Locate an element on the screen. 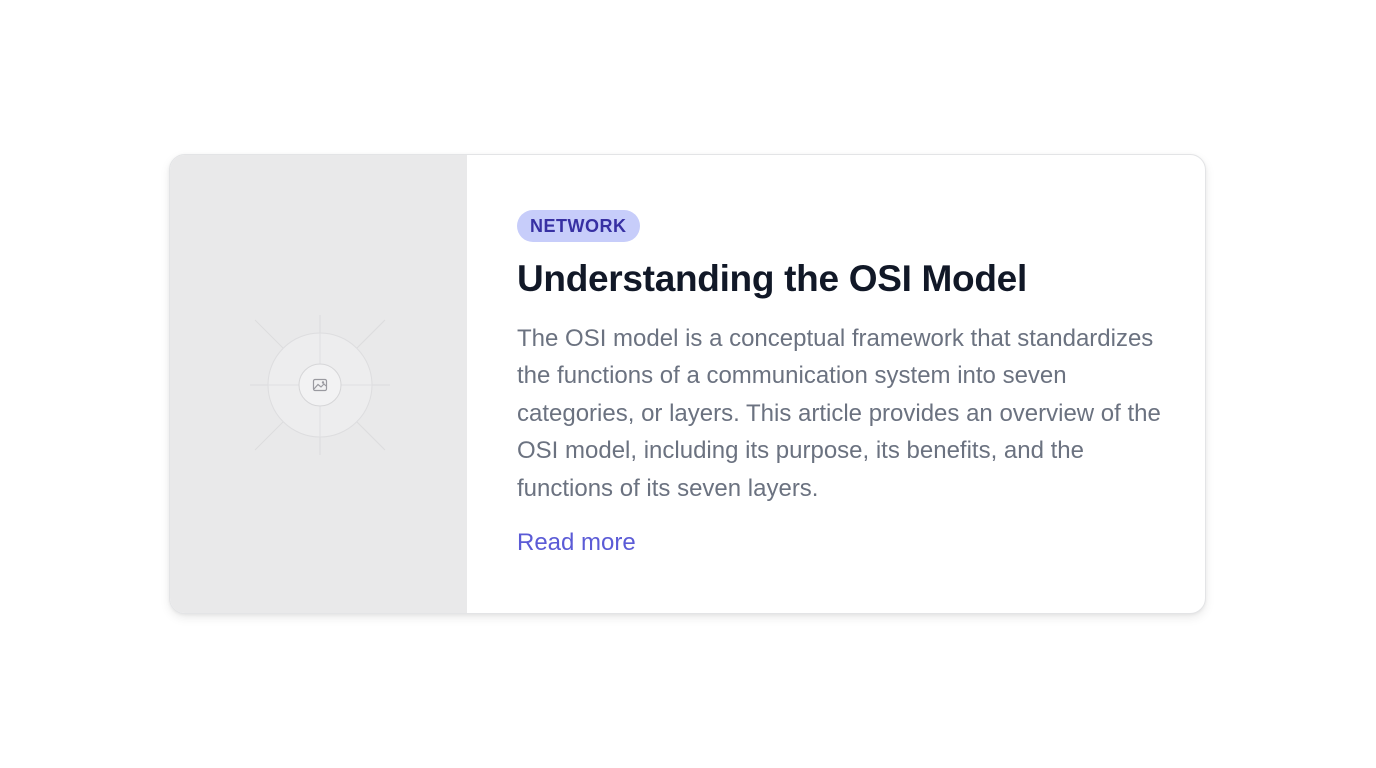 The height and width of the screenshot is (768, 1376). card-image-placeholder is located at coordinates (318, 384).